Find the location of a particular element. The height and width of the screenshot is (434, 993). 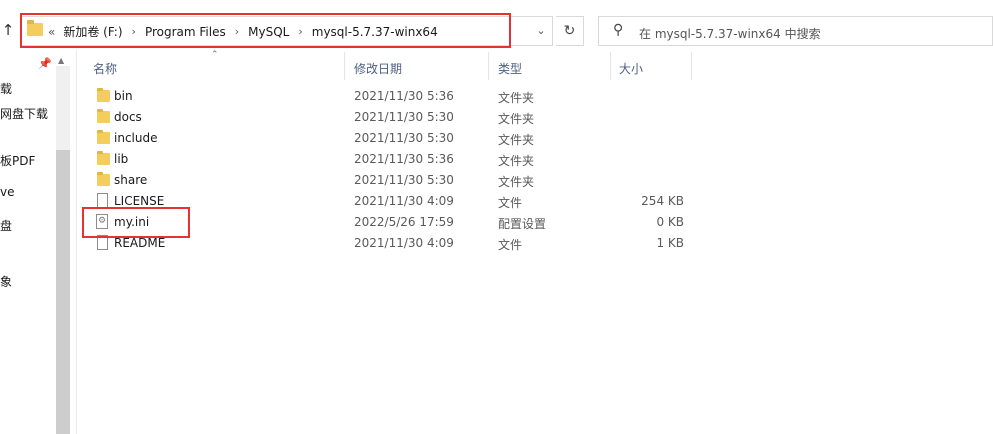

scrollbar-track is located at coordinates (63, 108).